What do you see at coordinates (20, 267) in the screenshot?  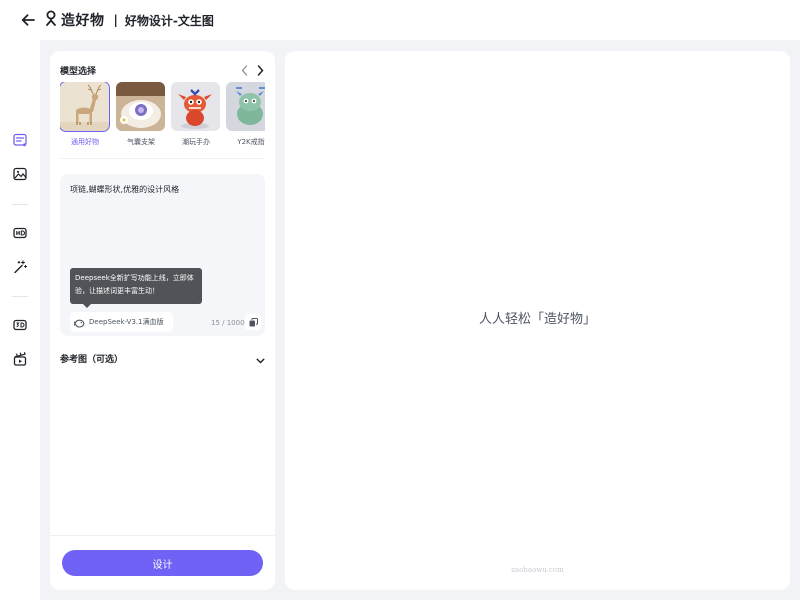 I see `magic-wand-icon` at bounding box center [20, 267].